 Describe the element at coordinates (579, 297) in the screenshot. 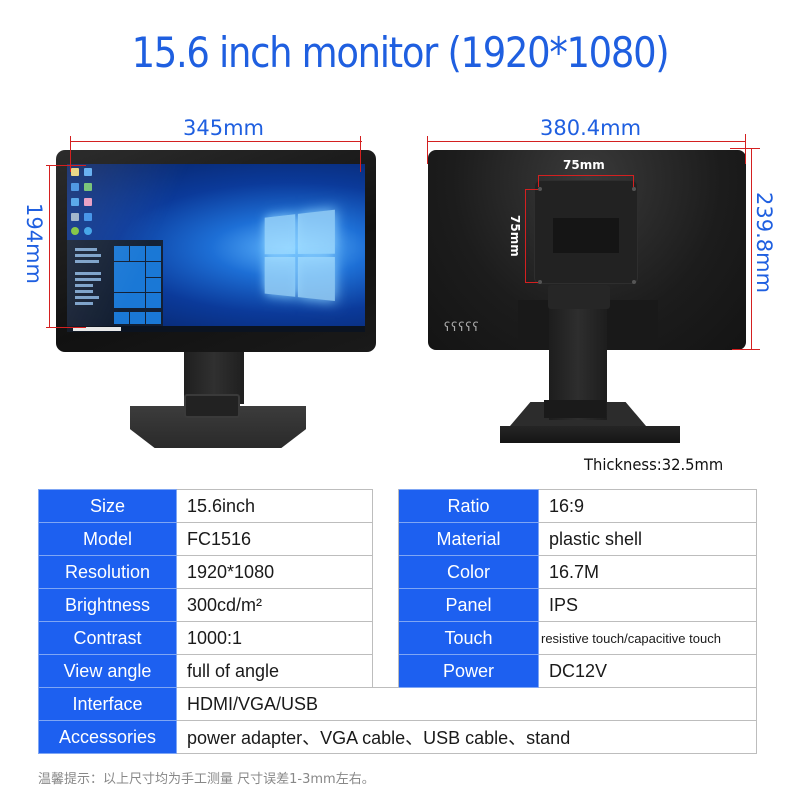

I see `back-stand-hinge` at that location.